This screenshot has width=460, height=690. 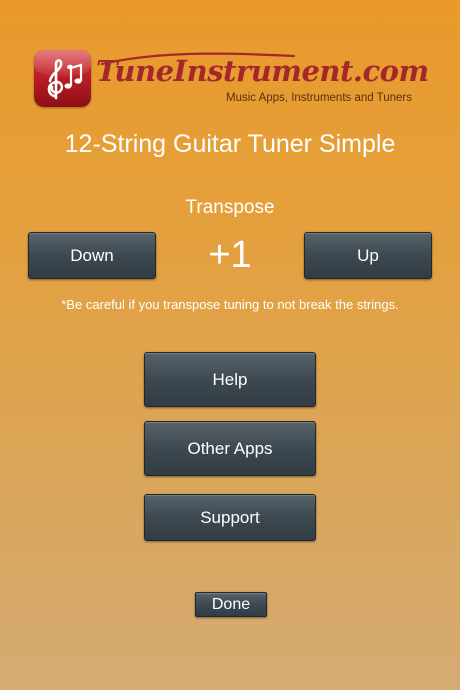 I want to click on other-apps-button: Other Apps, so click(x=230, y=448).